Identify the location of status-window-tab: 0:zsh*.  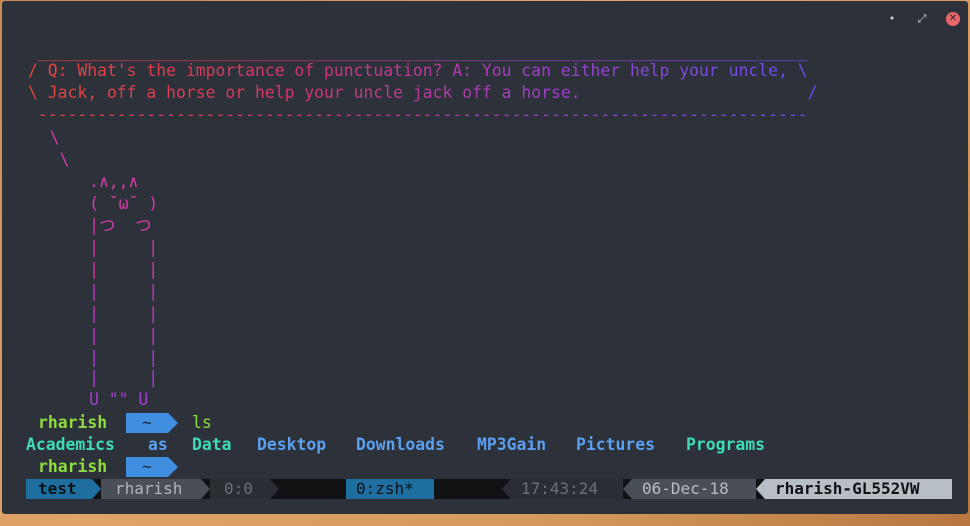
(390, 489).